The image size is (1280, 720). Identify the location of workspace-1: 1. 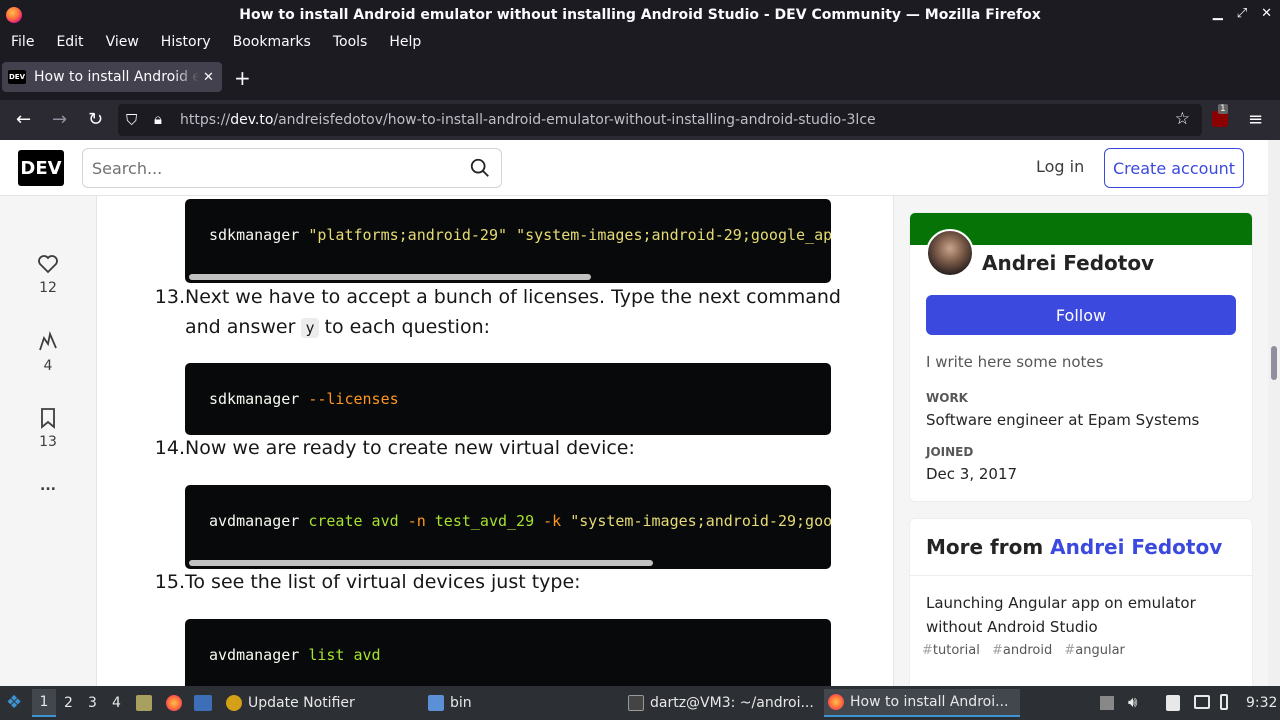
(44, 703).